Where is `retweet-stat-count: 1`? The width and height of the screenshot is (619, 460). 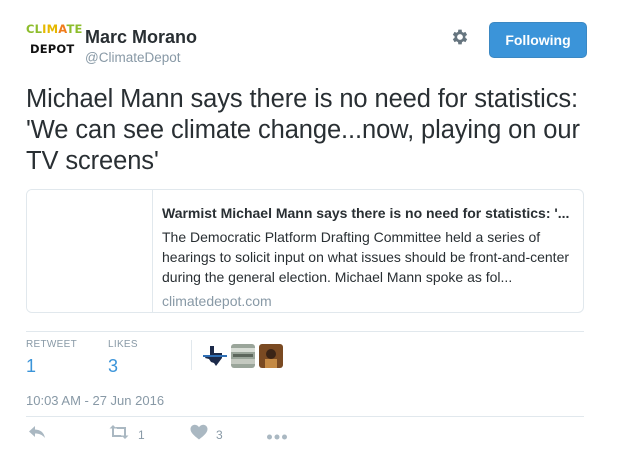 retweet-stat-count: 1 is located at coordinates (51, 366).